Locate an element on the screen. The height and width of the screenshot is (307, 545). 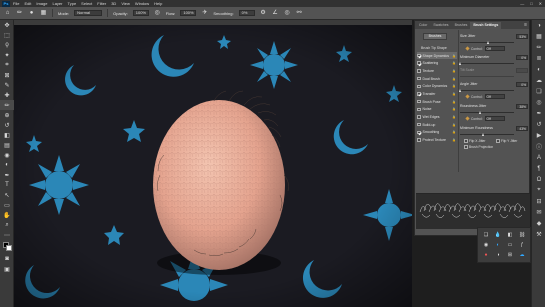
menu-window: Window is located at coordinates (142, 3).